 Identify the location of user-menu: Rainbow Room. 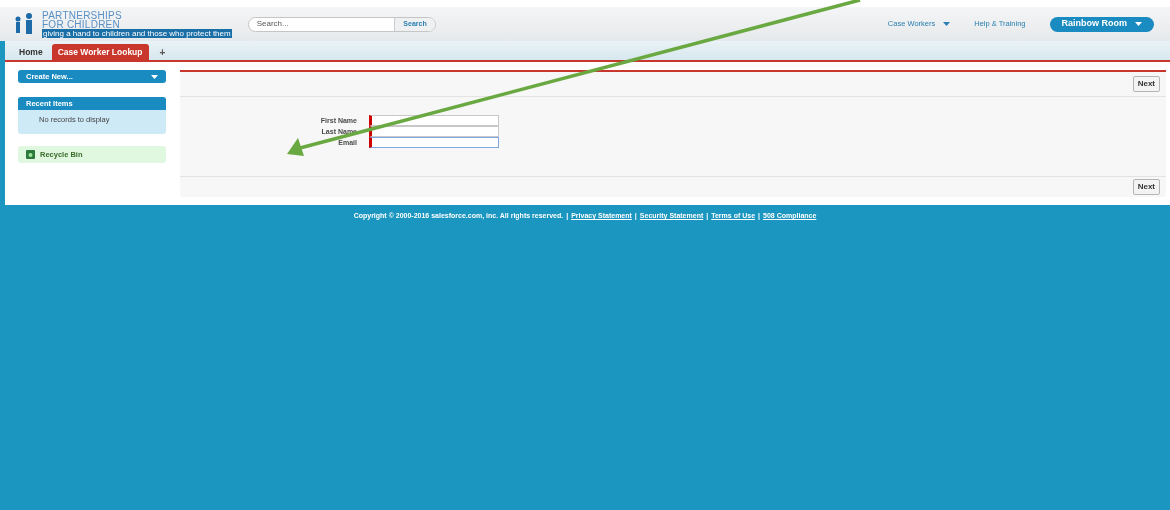
(1101, 24).